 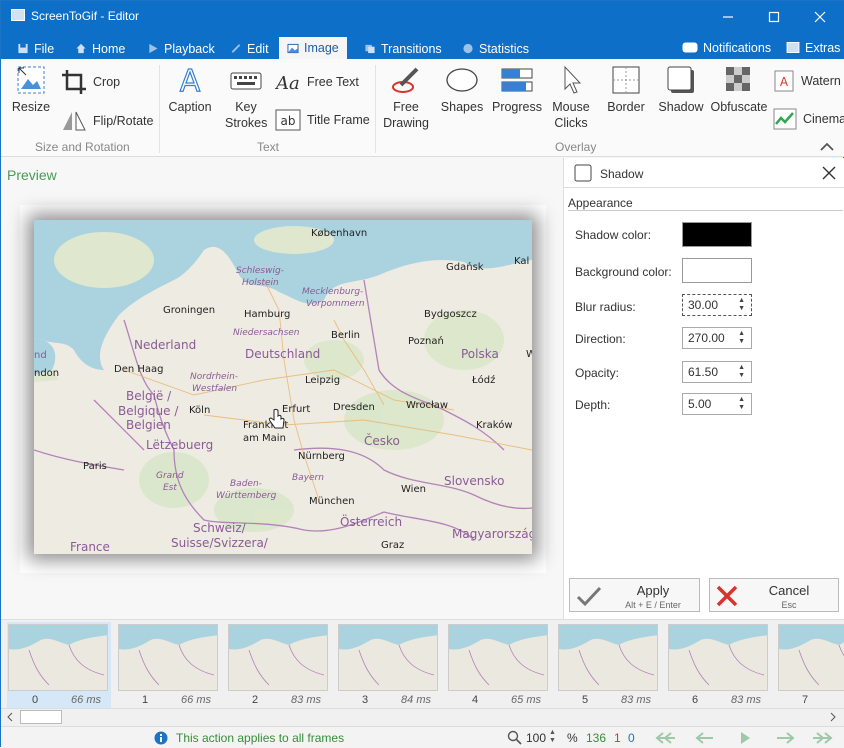 What do you see at coordinates (484, 380) in the screenshot?
I see `map-label: Łódź` at bounding box center [484, 380].